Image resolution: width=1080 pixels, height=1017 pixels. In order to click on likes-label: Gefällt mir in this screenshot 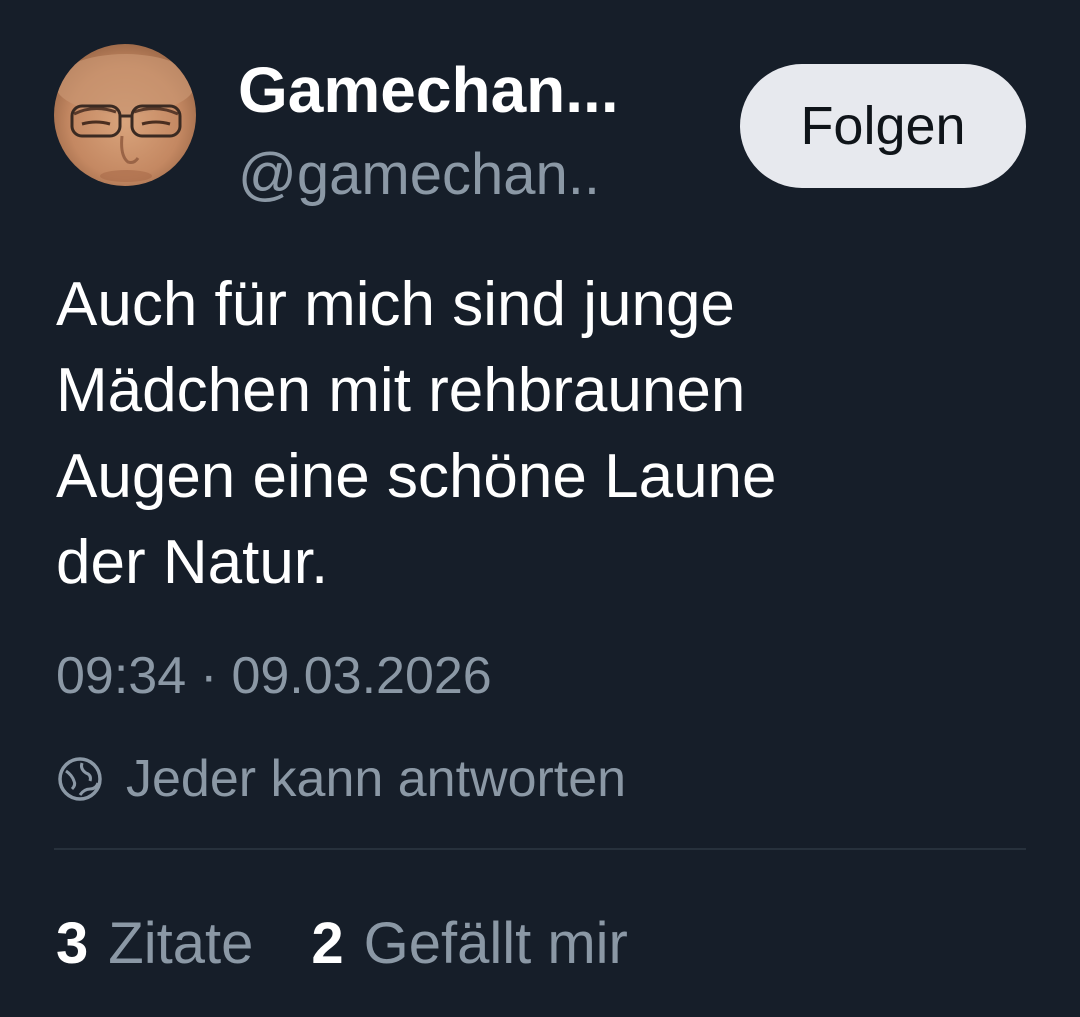, I will do `click(495, 943)`.